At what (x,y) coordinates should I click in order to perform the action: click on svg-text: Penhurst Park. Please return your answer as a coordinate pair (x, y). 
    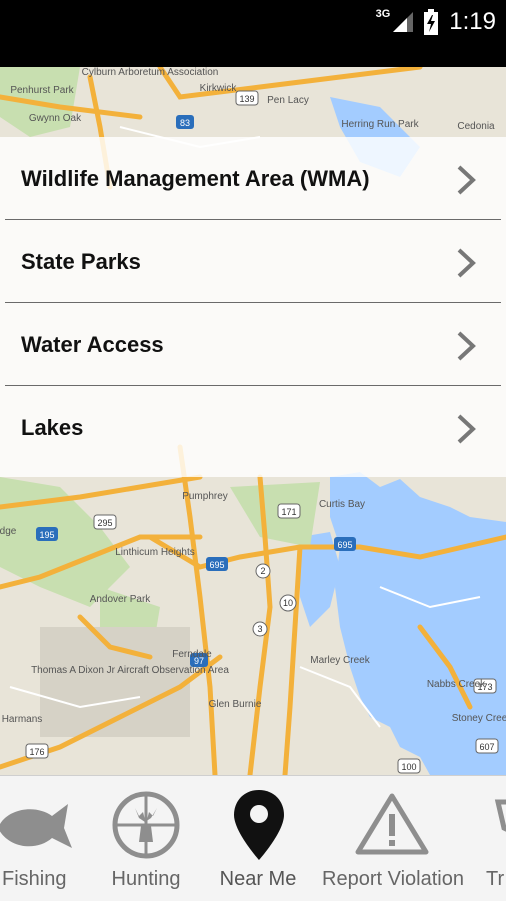
    Looking at the image, I should click on (42, 90).